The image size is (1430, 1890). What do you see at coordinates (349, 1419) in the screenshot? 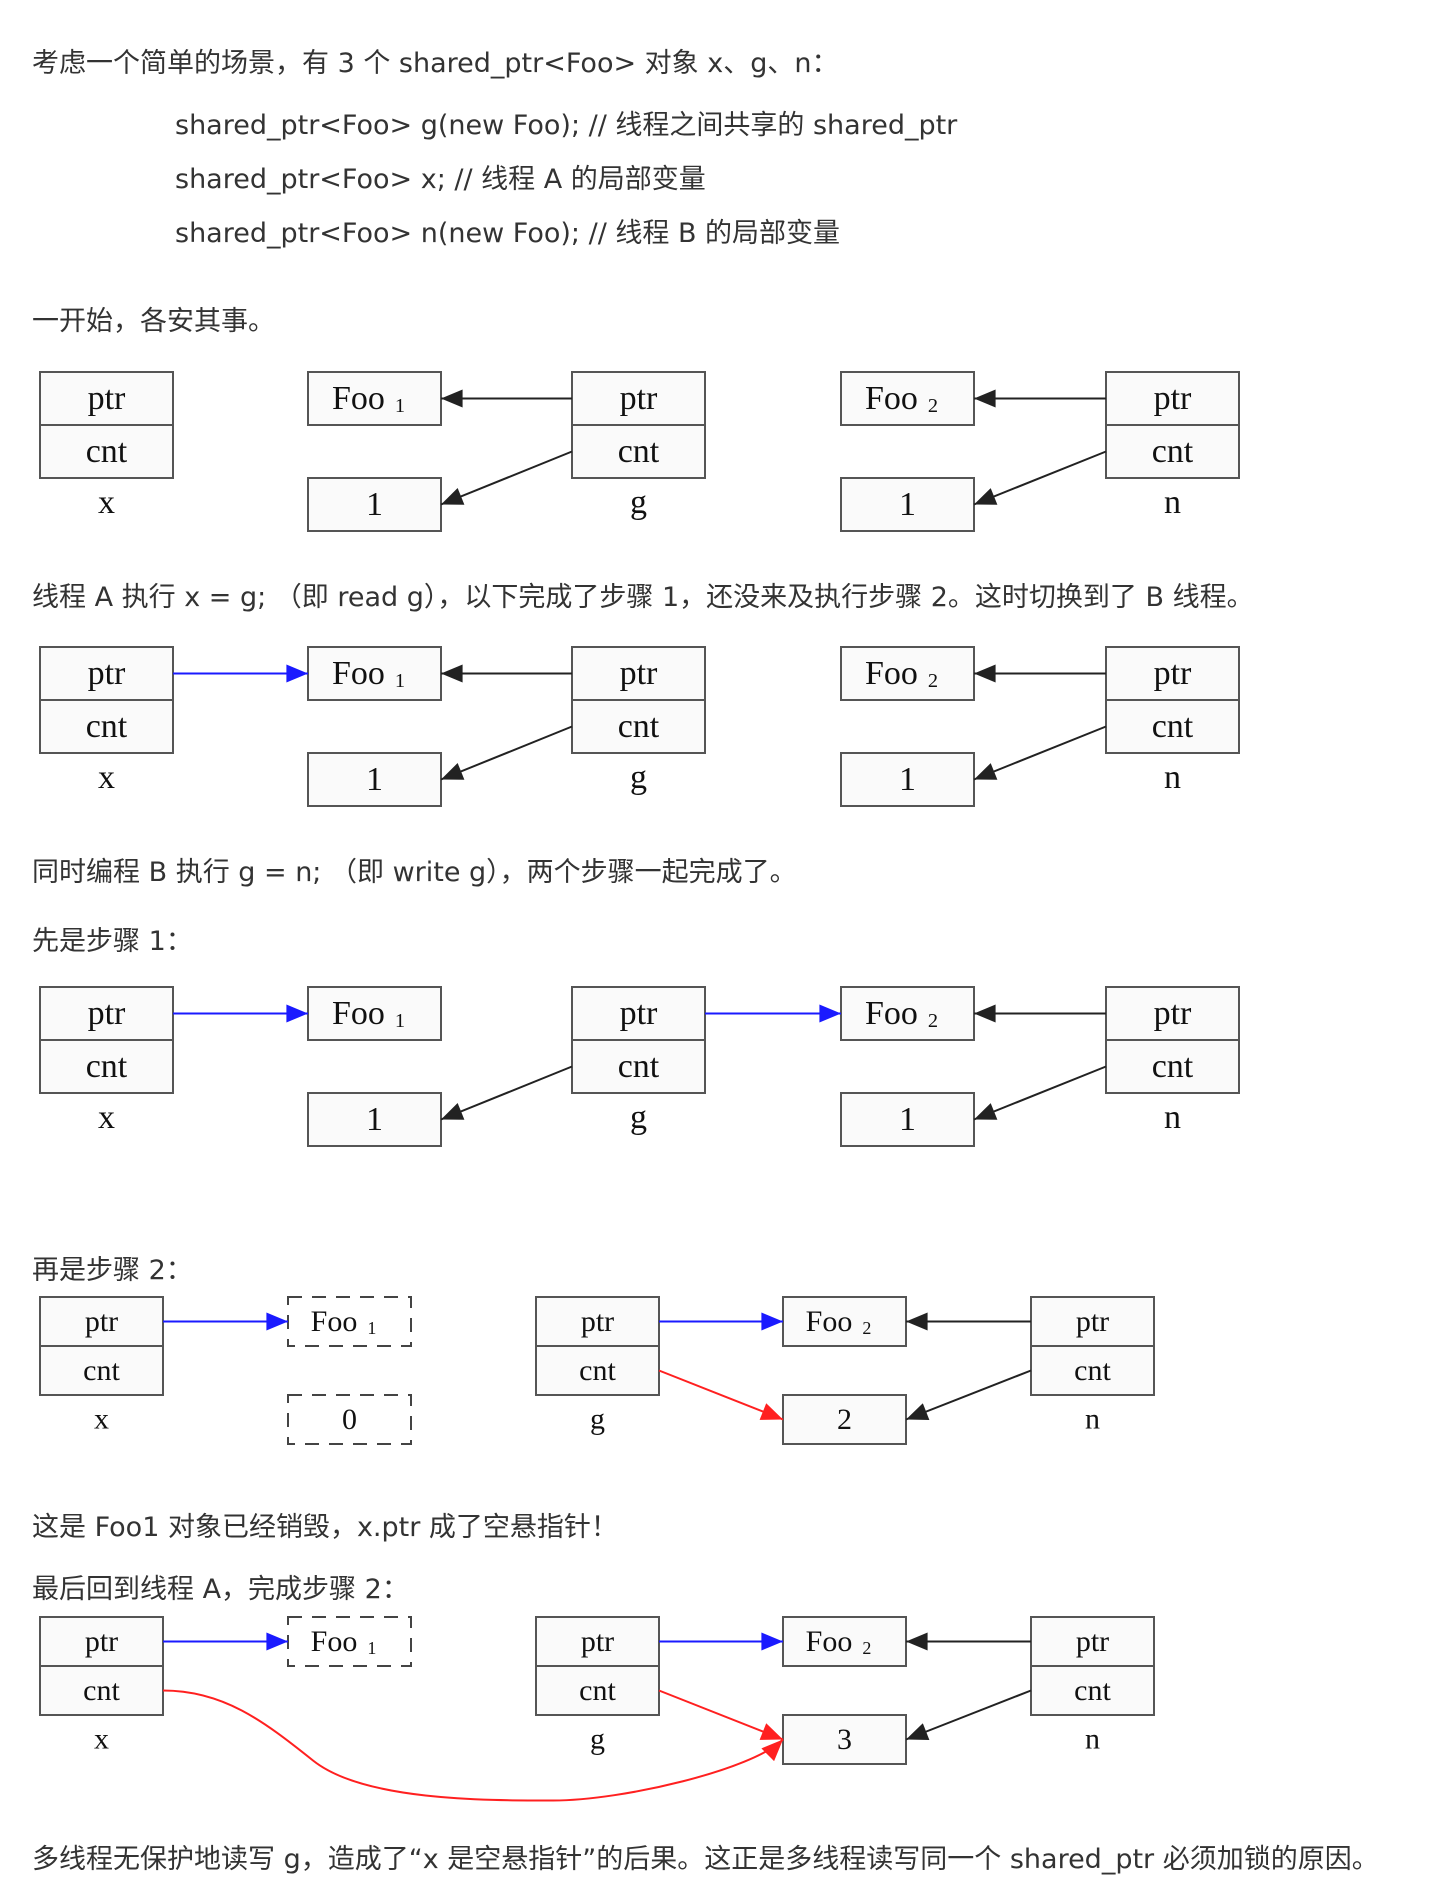
I see `c1-count-value: 0` at bounding box center [349, 1419].